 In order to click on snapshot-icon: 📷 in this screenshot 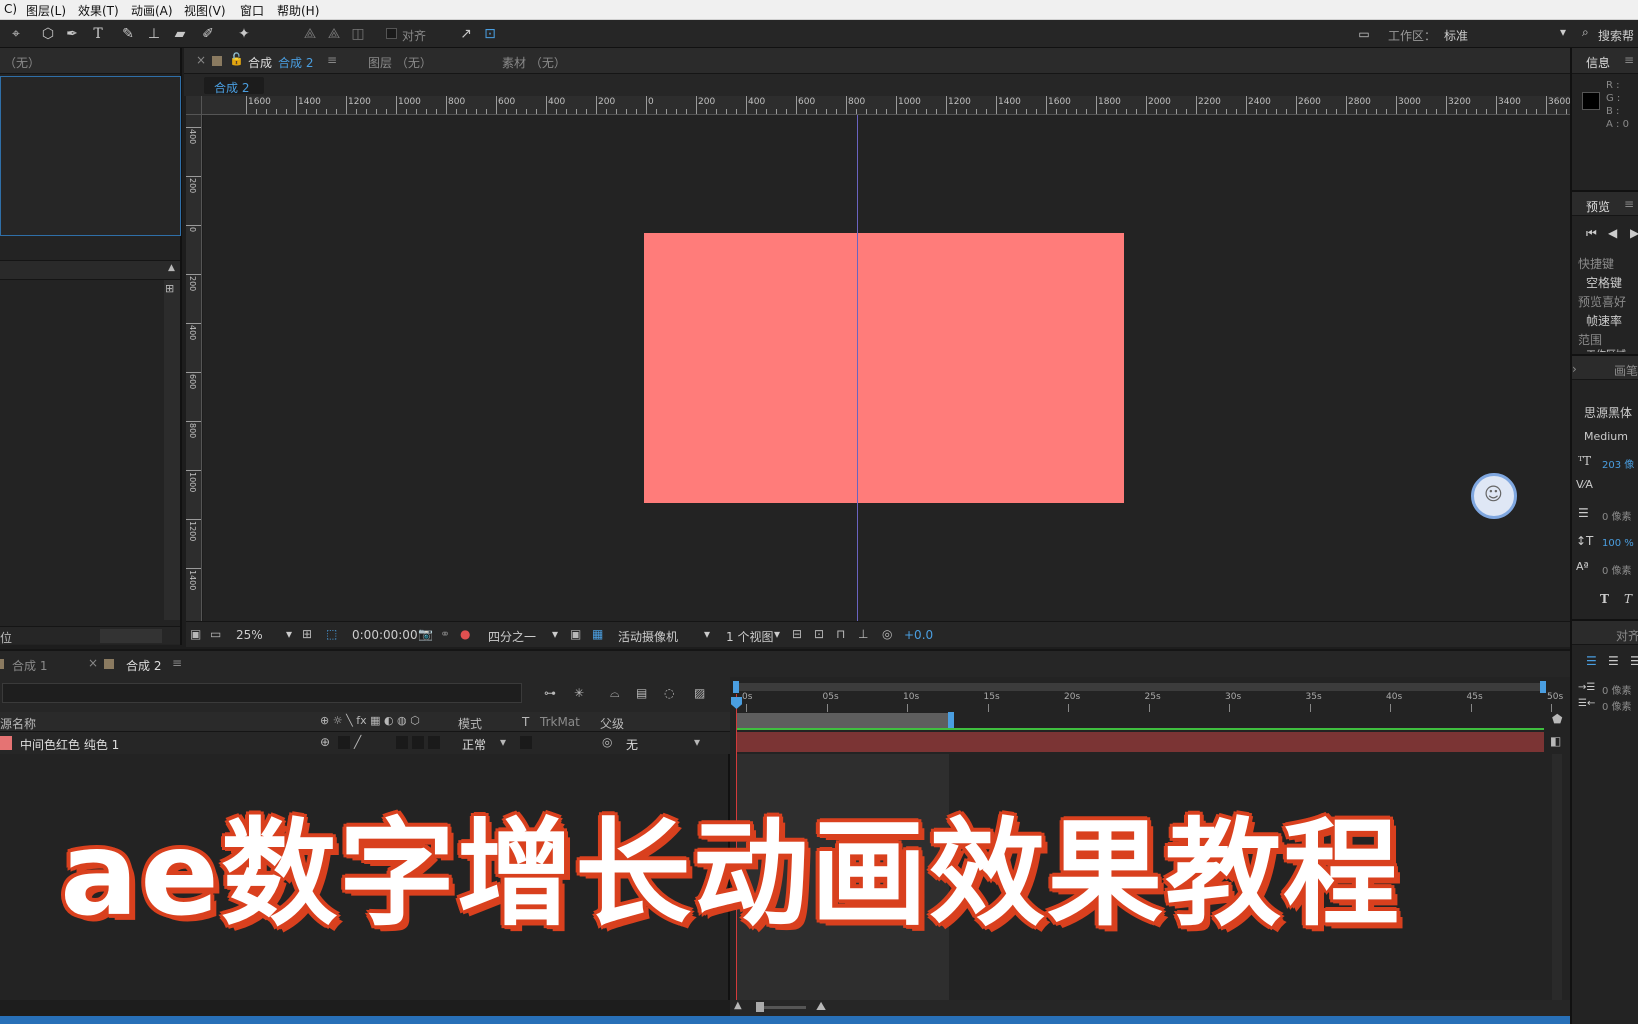, I will do `click(425, 634)`.